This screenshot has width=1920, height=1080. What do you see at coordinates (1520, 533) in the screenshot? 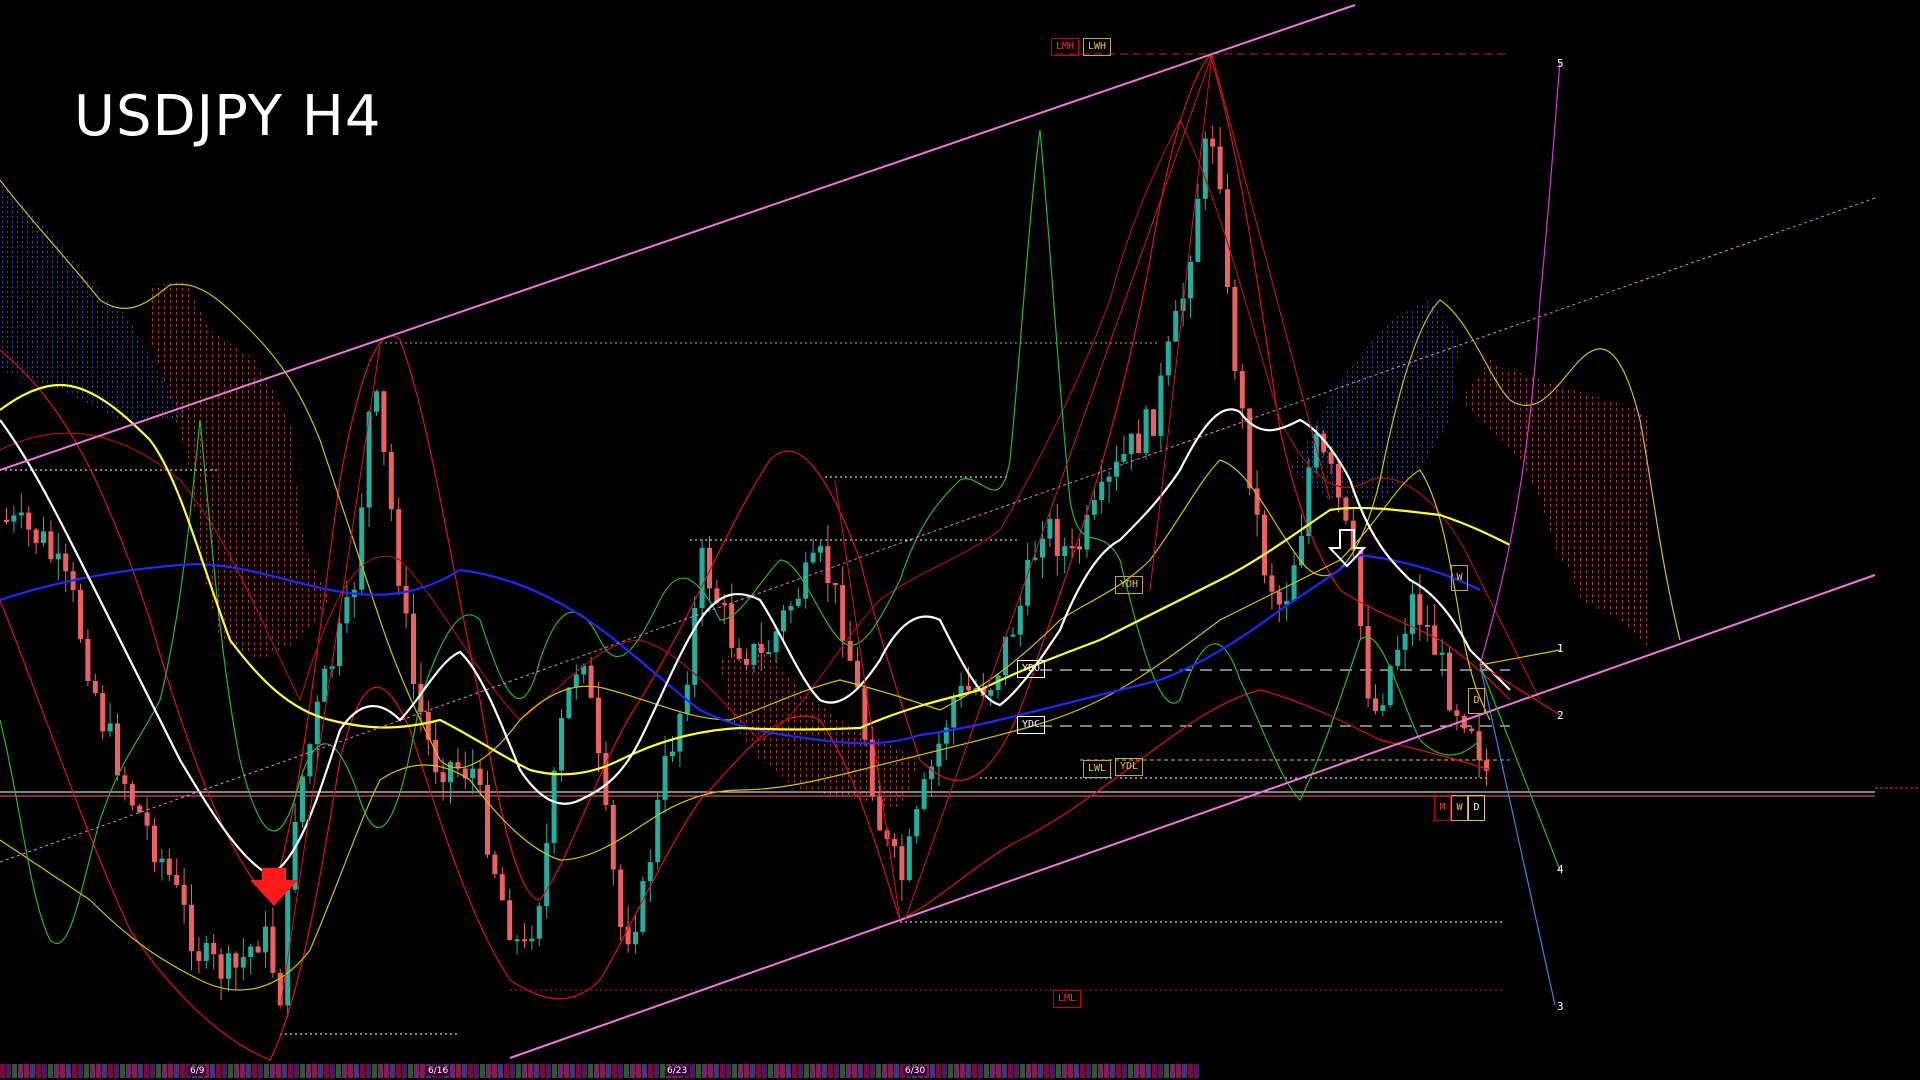
I see `projection-lines` at bounding box center [1520, 533].